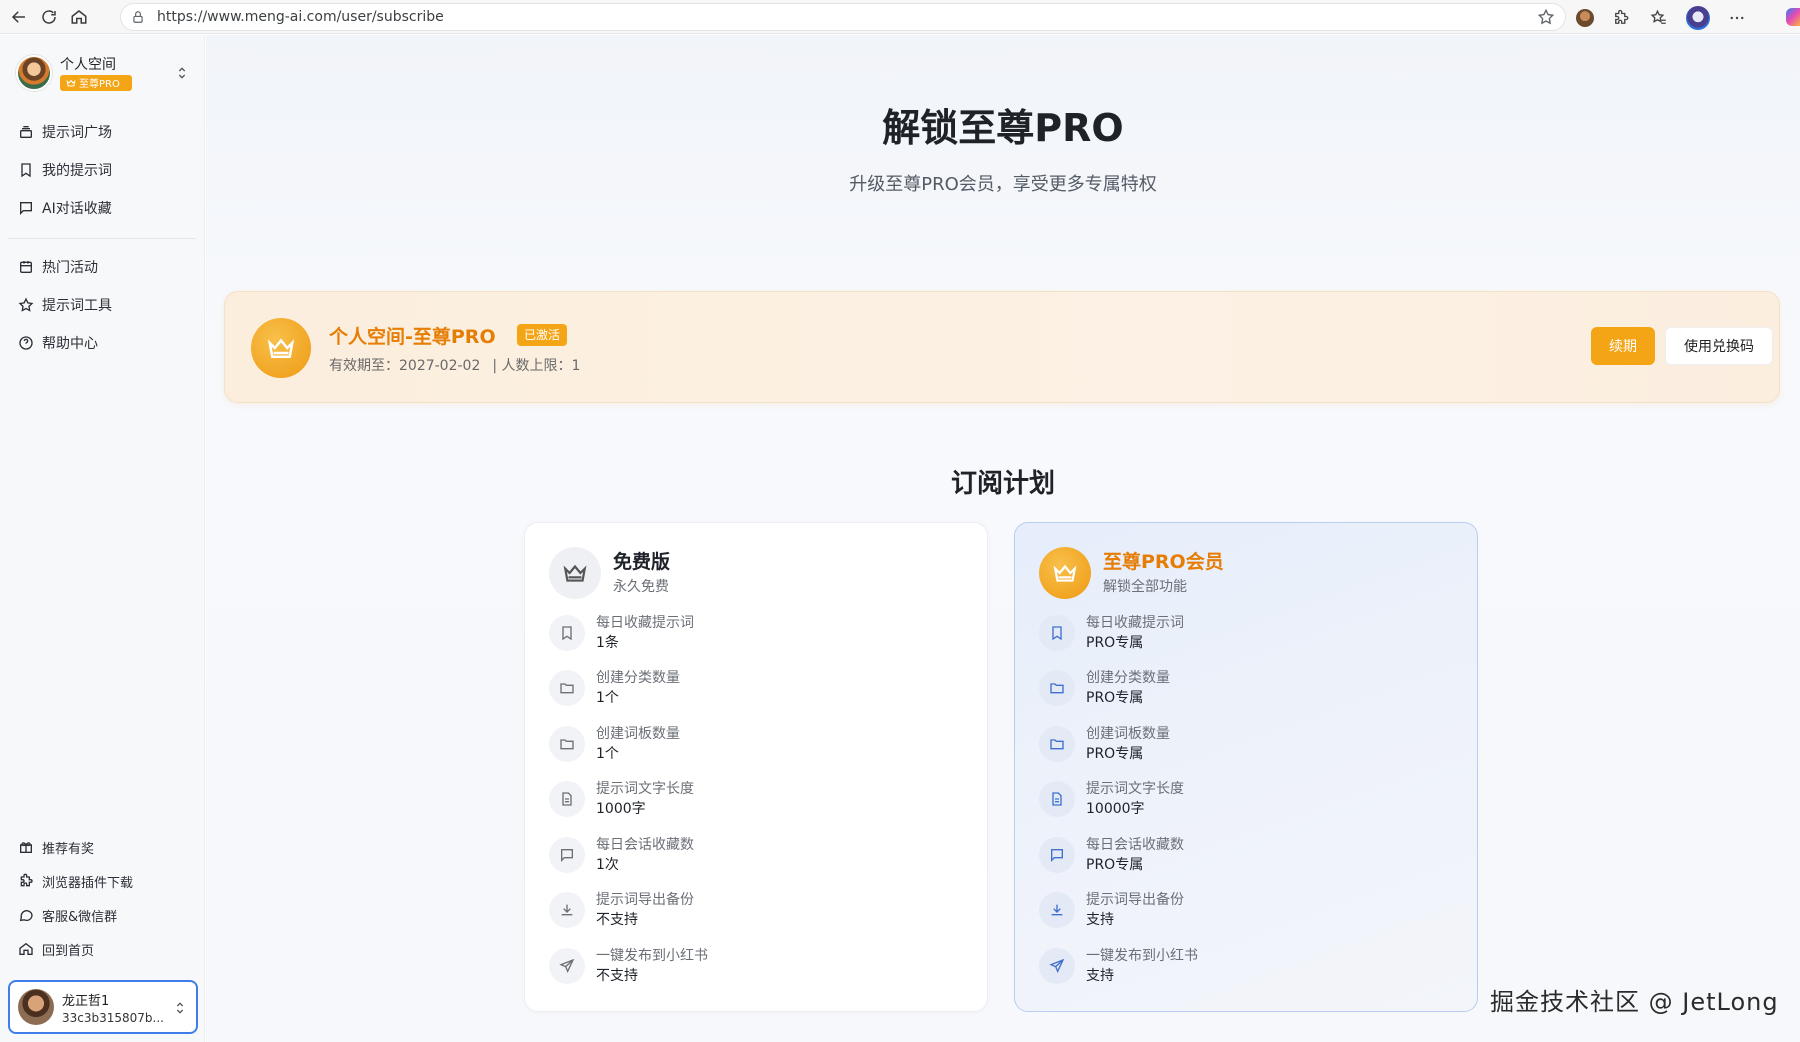 This screenshot has width=1800, height=1042. Describe the element at coordinates (19, 17) in the screenshot. I see `back-icon` at that location.